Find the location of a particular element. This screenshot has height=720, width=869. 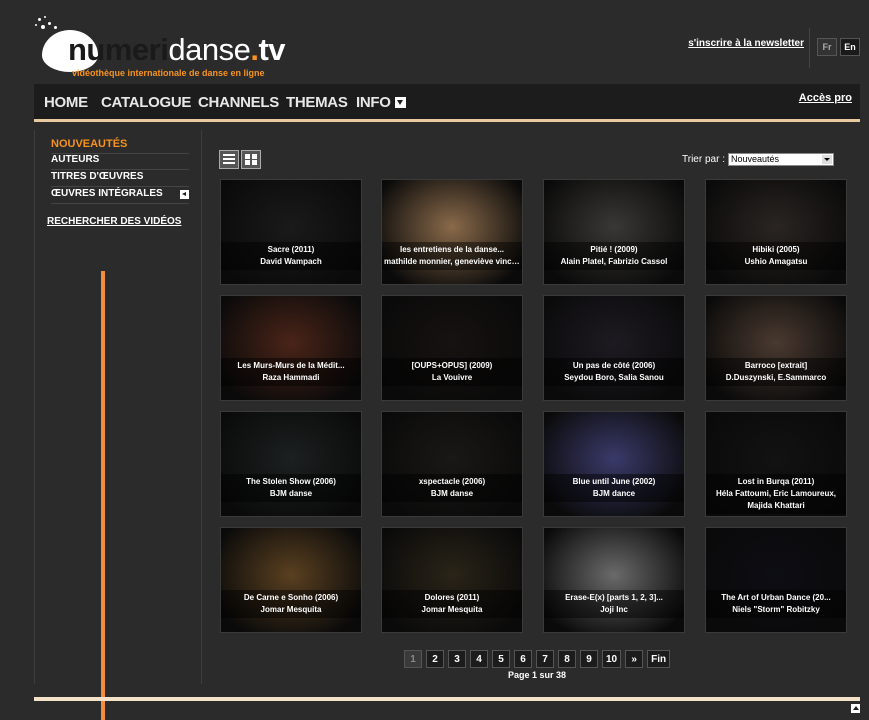

list-view-icon is located at coordinates (229, 159).